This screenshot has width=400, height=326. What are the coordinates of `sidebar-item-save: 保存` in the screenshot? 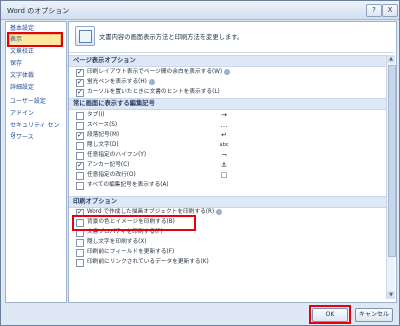 It's located at (36, 64).